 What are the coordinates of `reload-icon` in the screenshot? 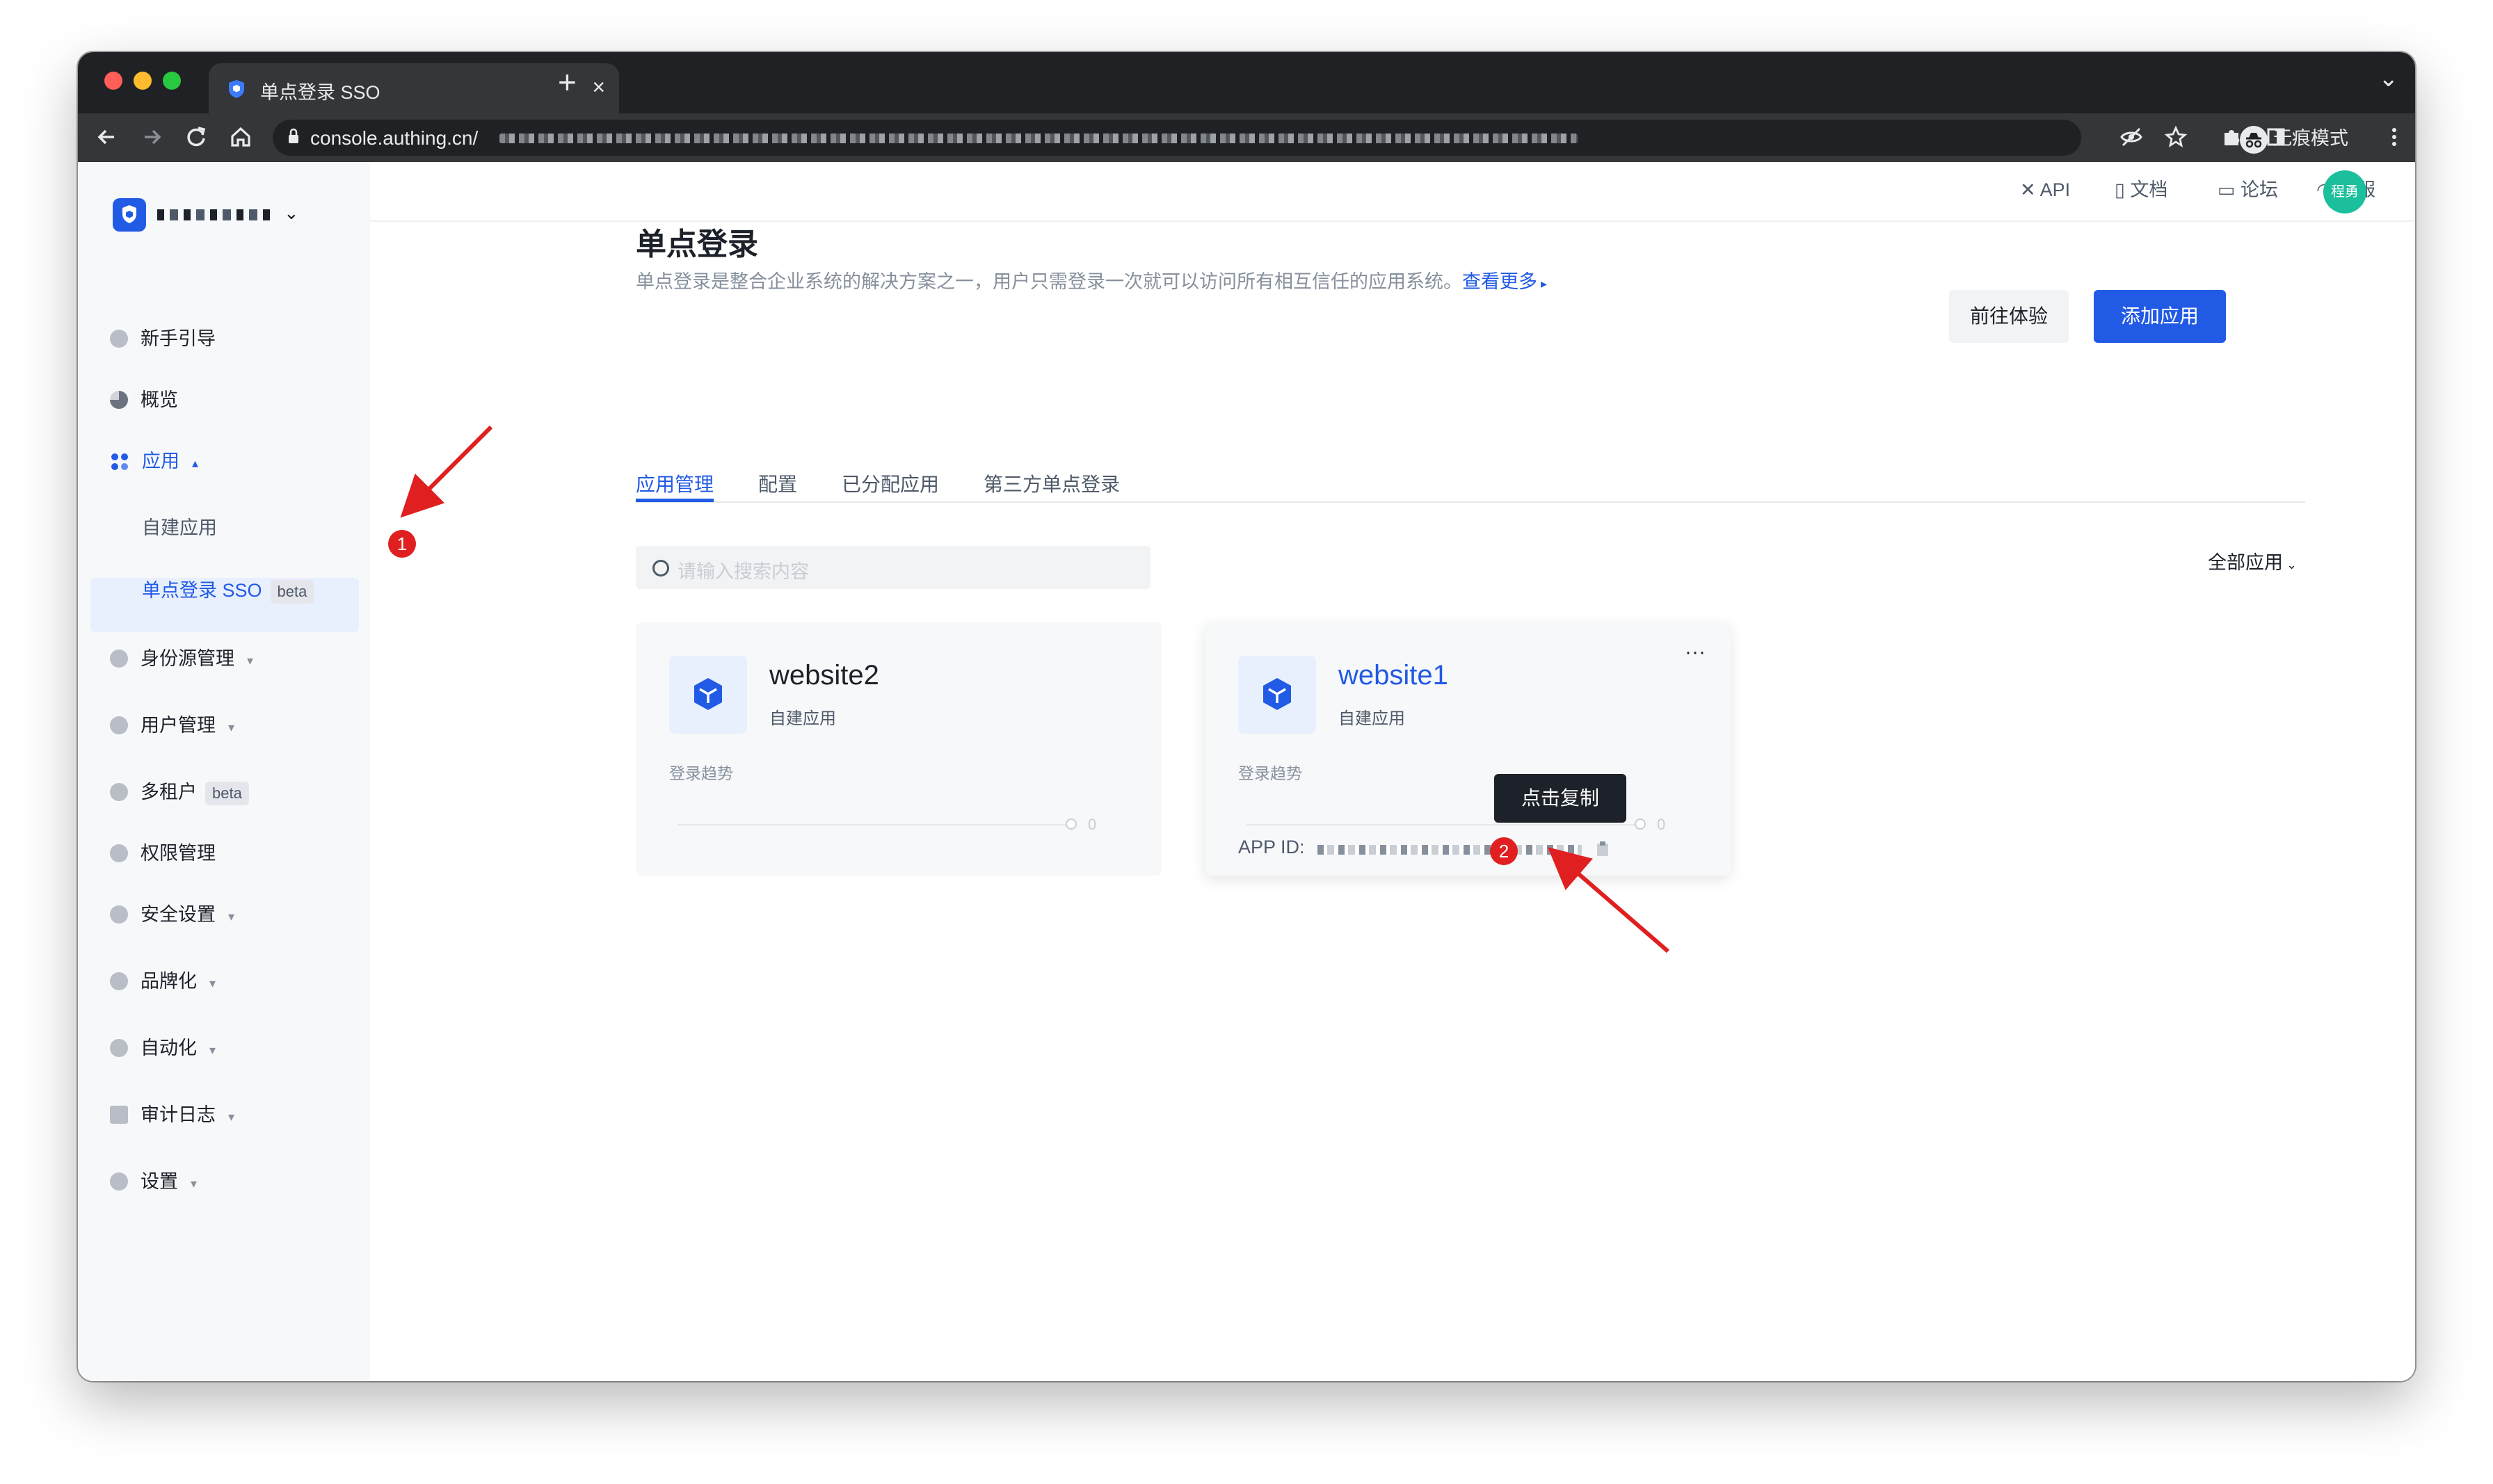 It's located at (196, 137).